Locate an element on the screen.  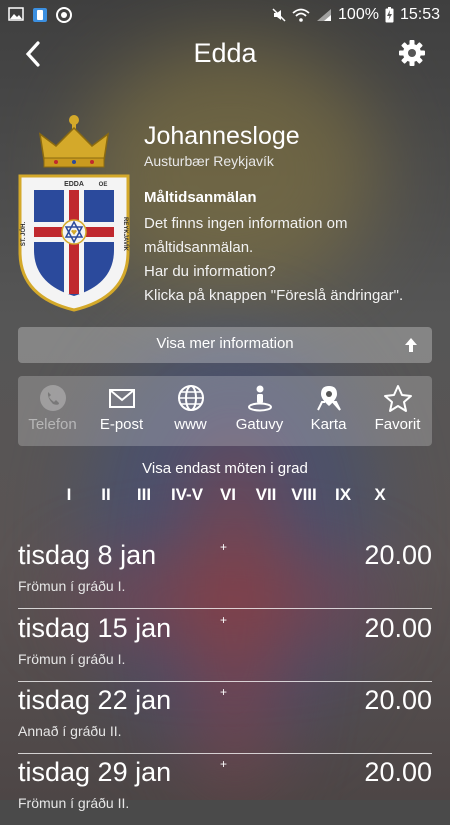
meeting-row: tisdag 22 jan + 20.00 Annað í gráðu II. is located at coordinates (225, 719).